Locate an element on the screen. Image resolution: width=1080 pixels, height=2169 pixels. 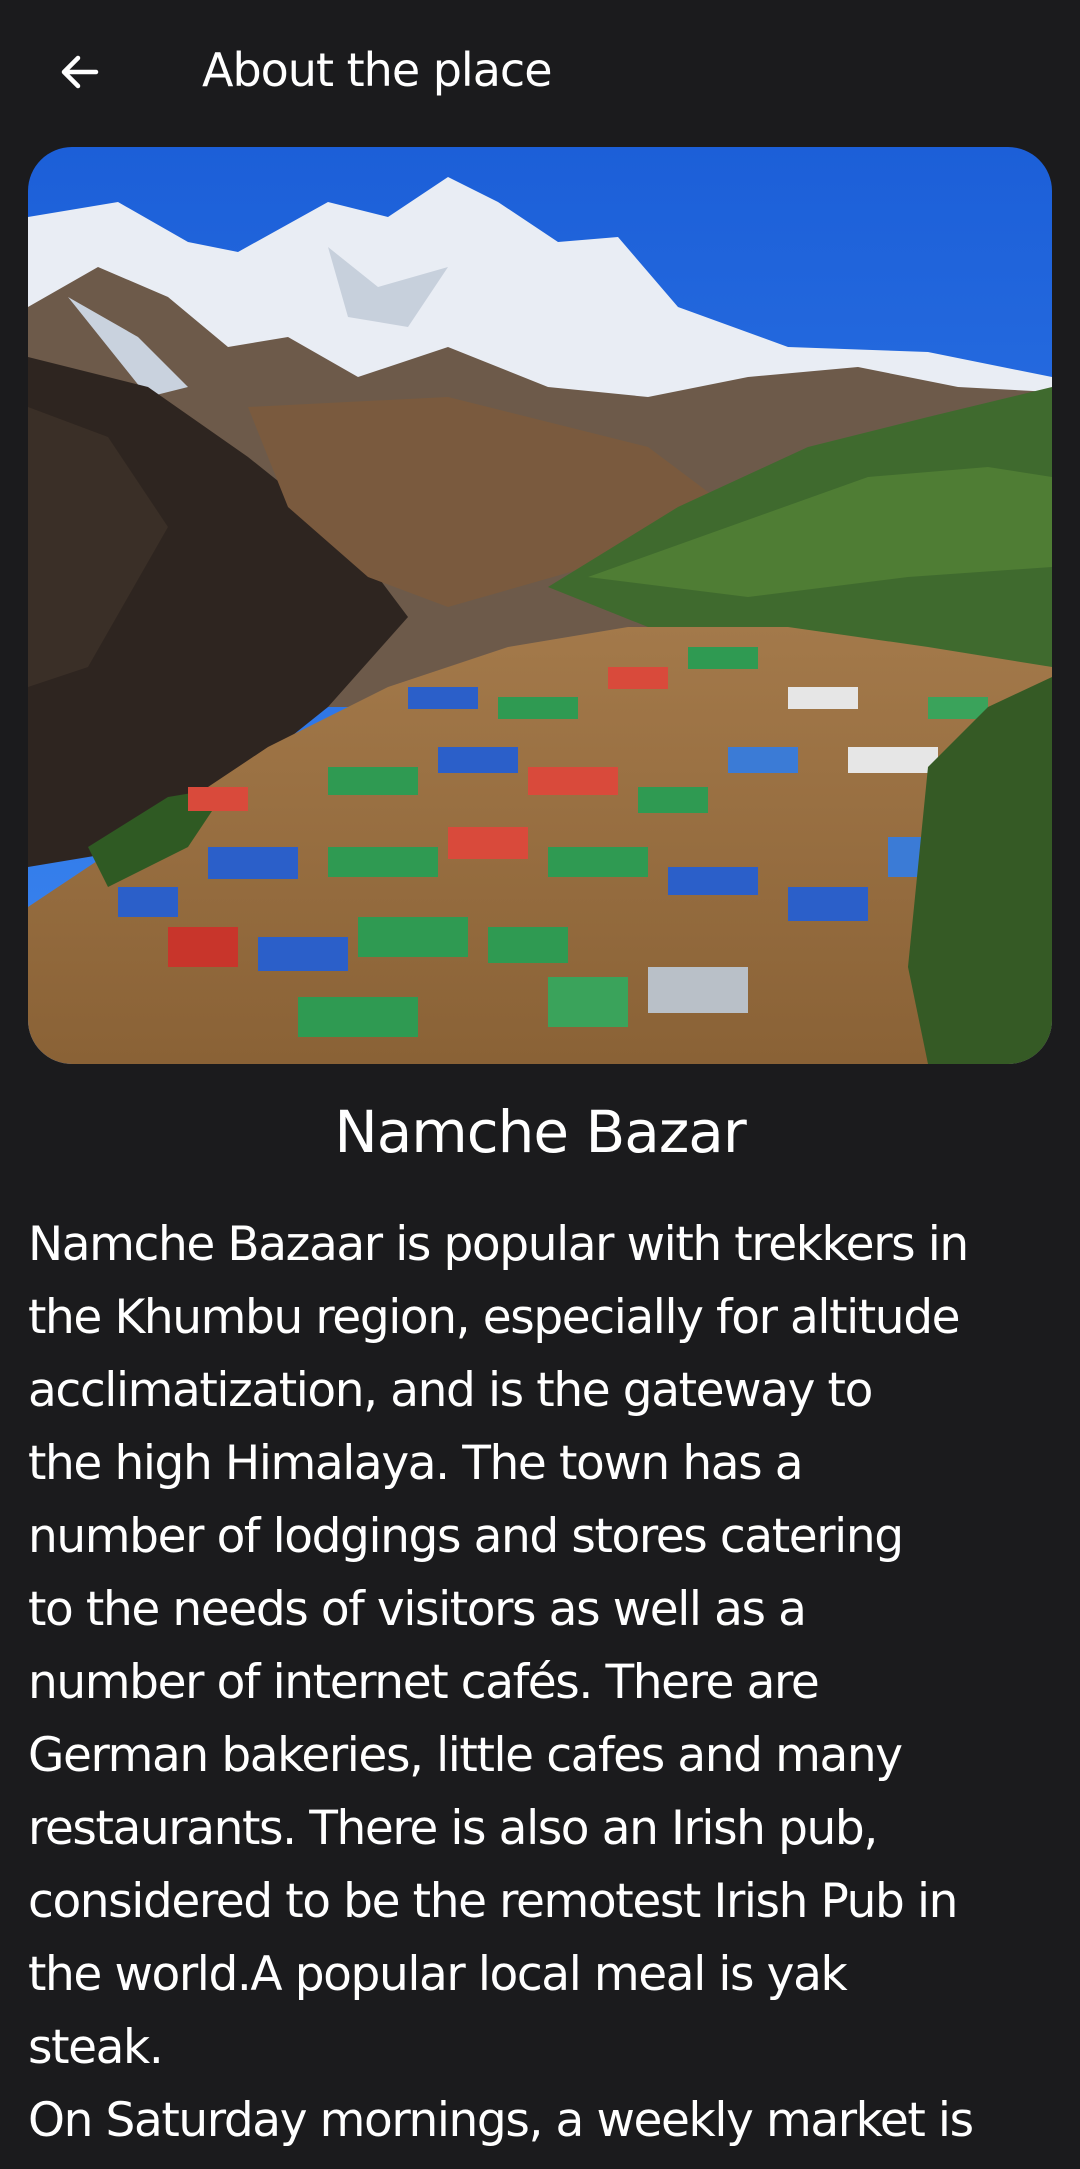
page-title: About the place is located at coordinates (377, 70).